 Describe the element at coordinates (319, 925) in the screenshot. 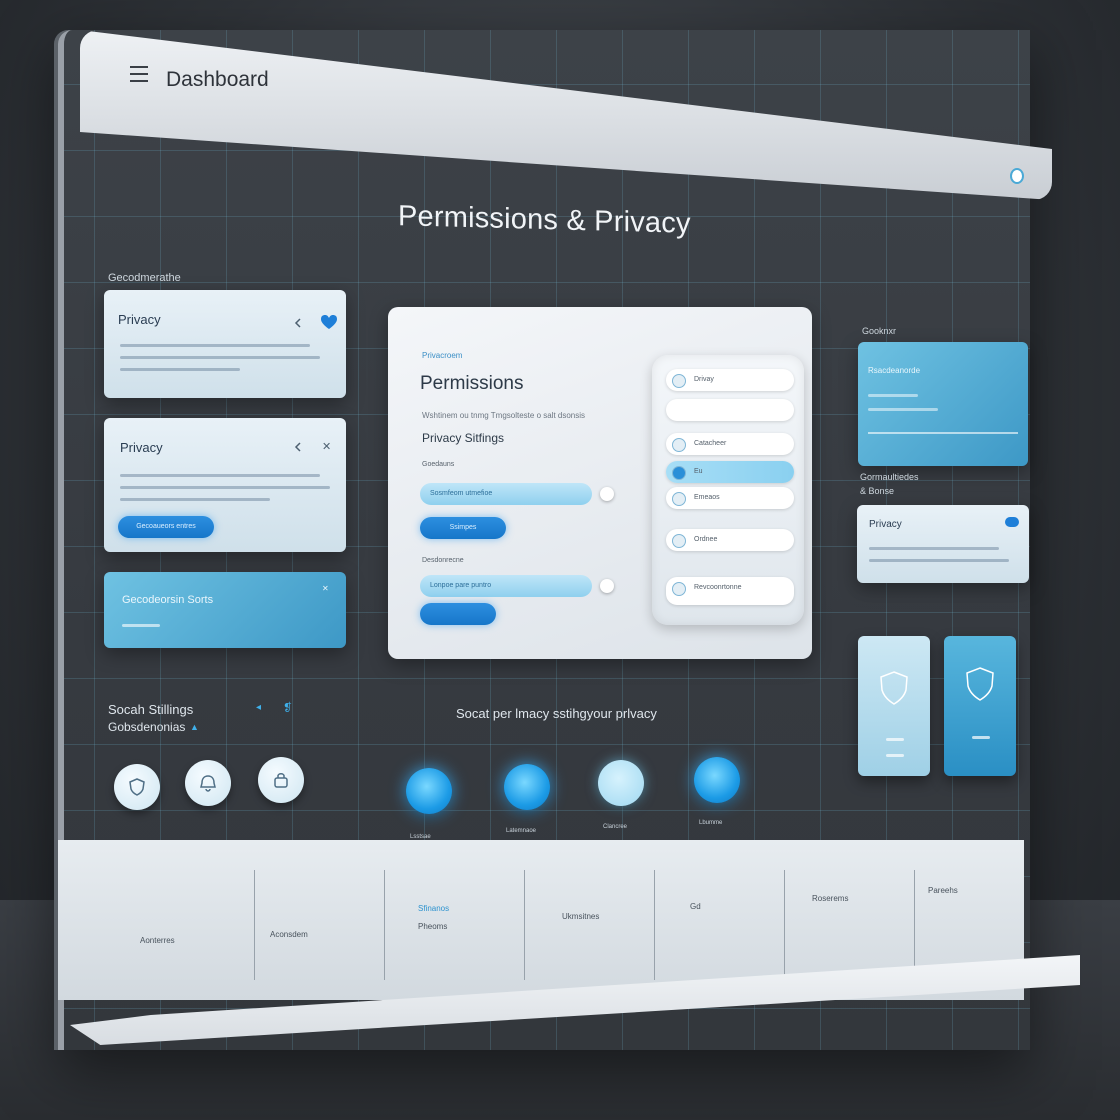

I see `strip-cell: Aconsdem` at that location.